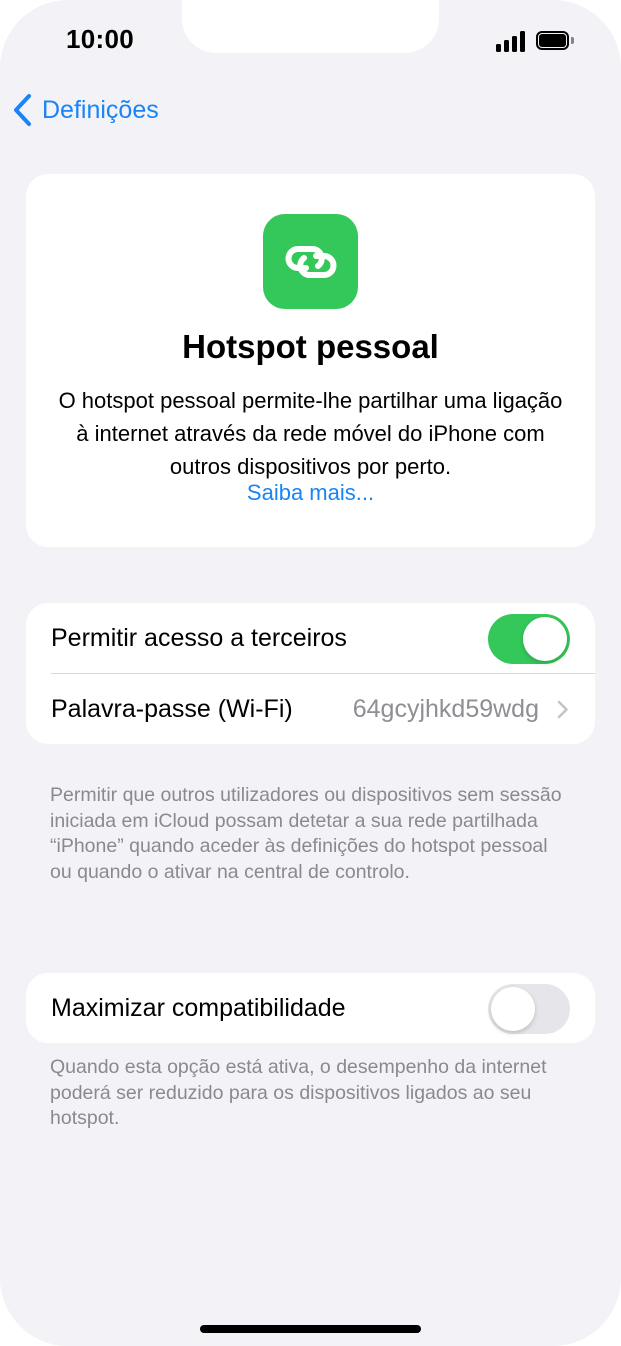  Describe the element at coordinates (310, 26) in the screenshot. I see `notch` at that location.